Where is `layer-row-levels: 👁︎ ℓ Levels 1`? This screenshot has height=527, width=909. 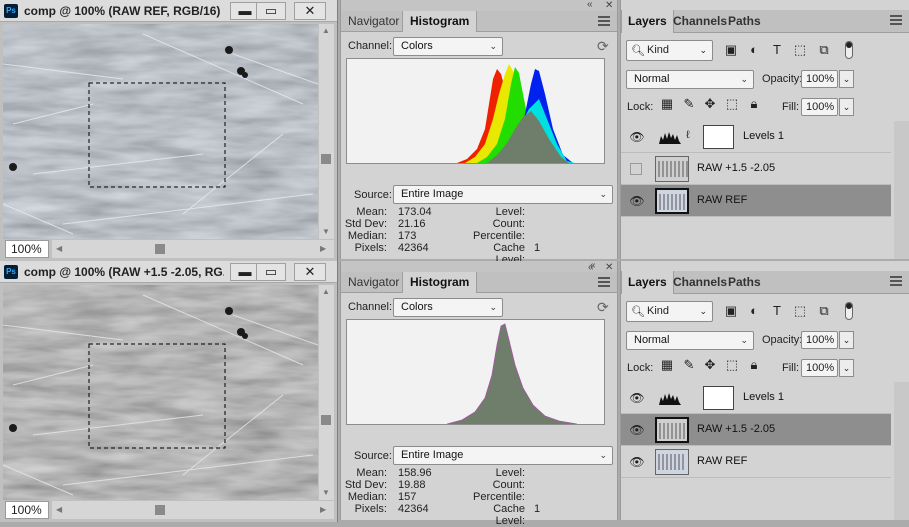 layer-row-levels: 👁︎ ℓ Levels 1 is located at coordinates (756, 137).